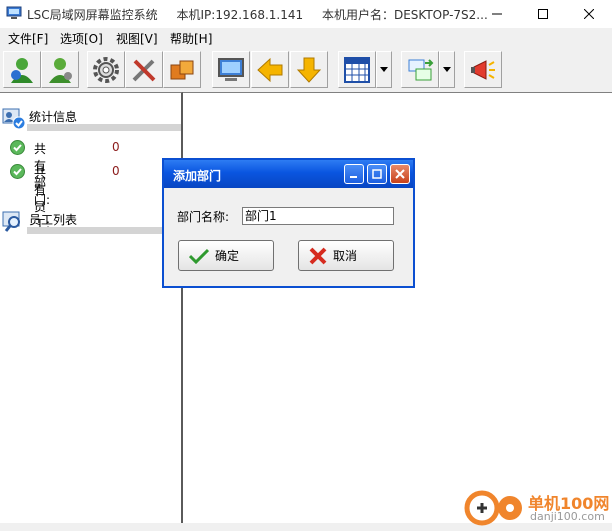 Image resolution: width=612 pixels, height=531 pixels. I want to click on arrow-down-icon, so click(309, 70).